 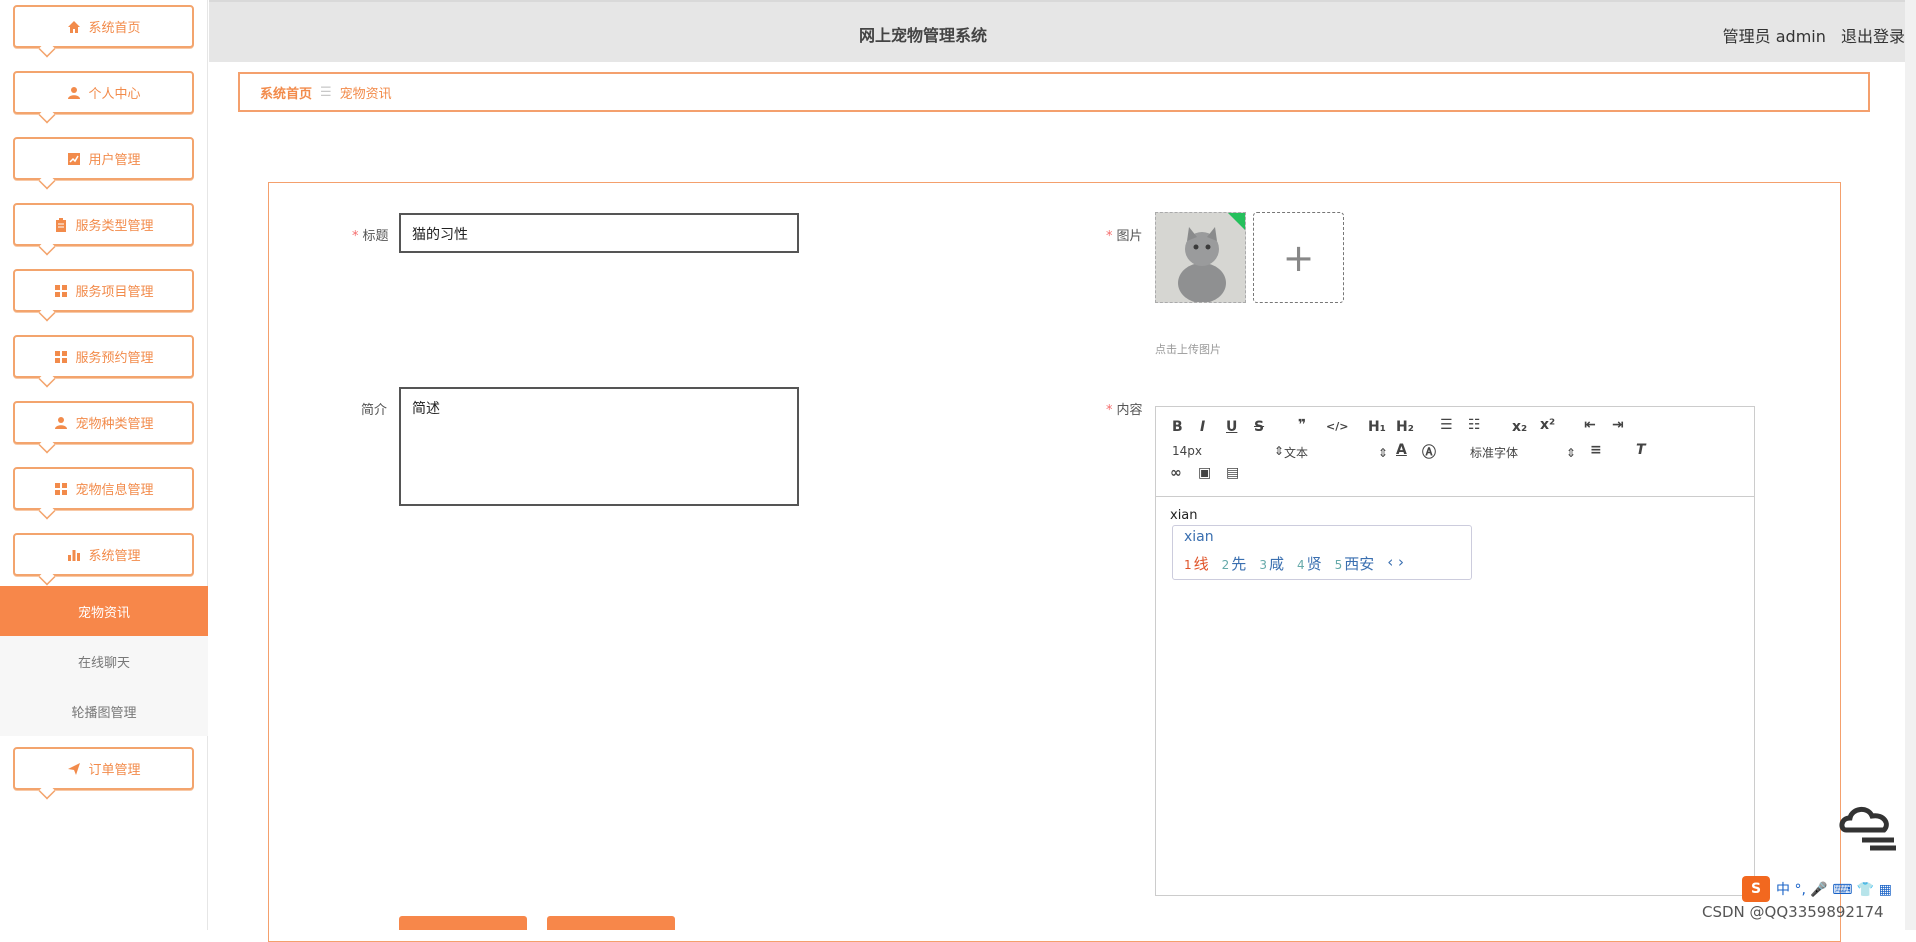 I want to click on breadcrumb-current: 宠物资讯, so click(x=365, y=94).